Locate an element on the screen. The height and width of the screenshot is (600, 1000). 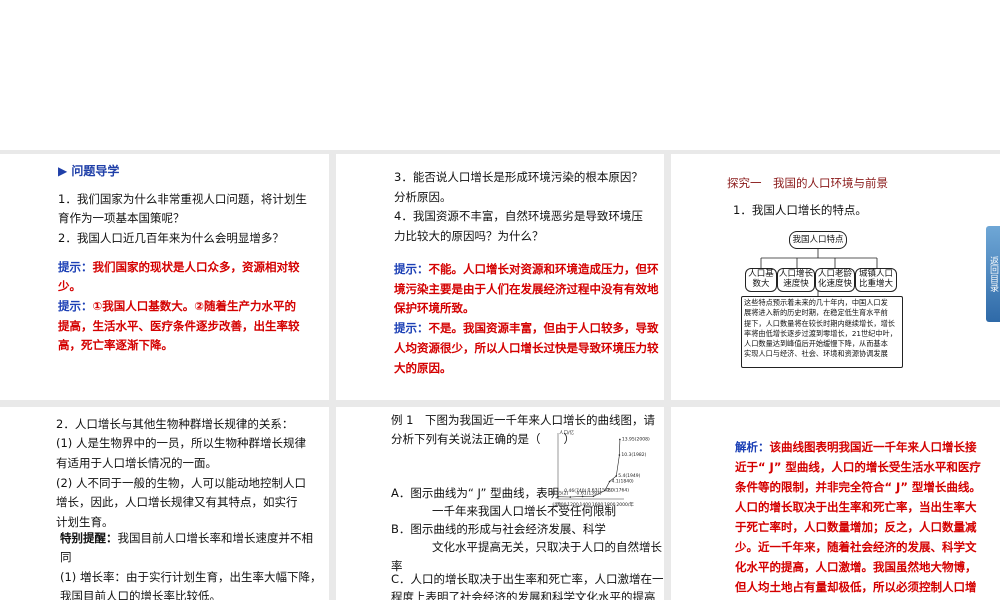
data-label: 10.3(1982) is located at coordinates (633, 455).